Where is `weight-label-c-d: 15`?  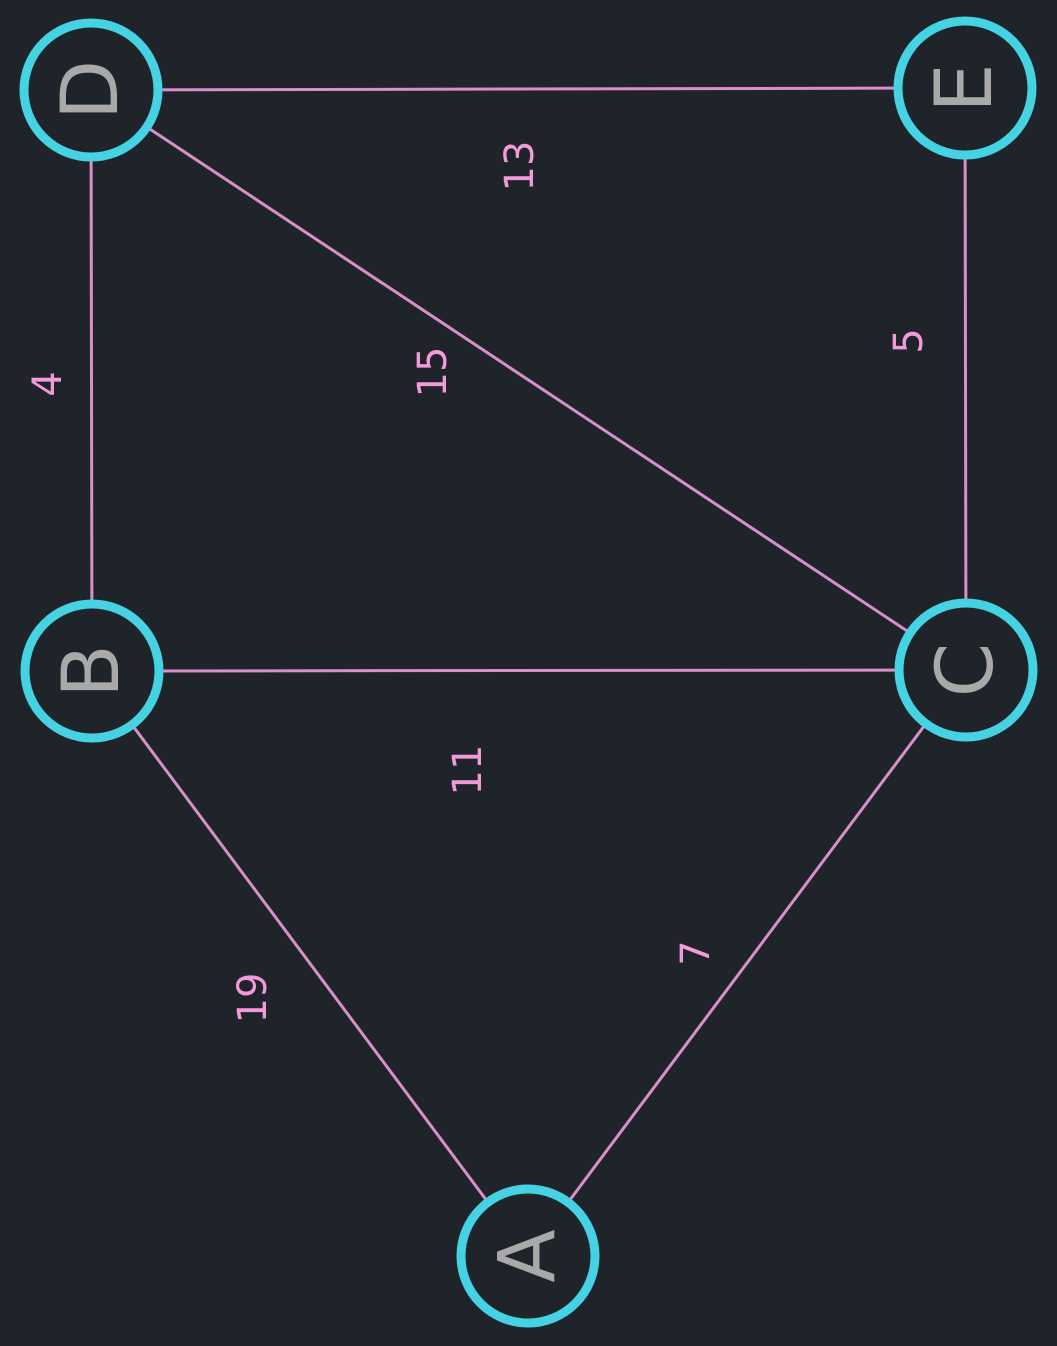
weight-label-c-d: 15 is located at coordinates (433, 372).